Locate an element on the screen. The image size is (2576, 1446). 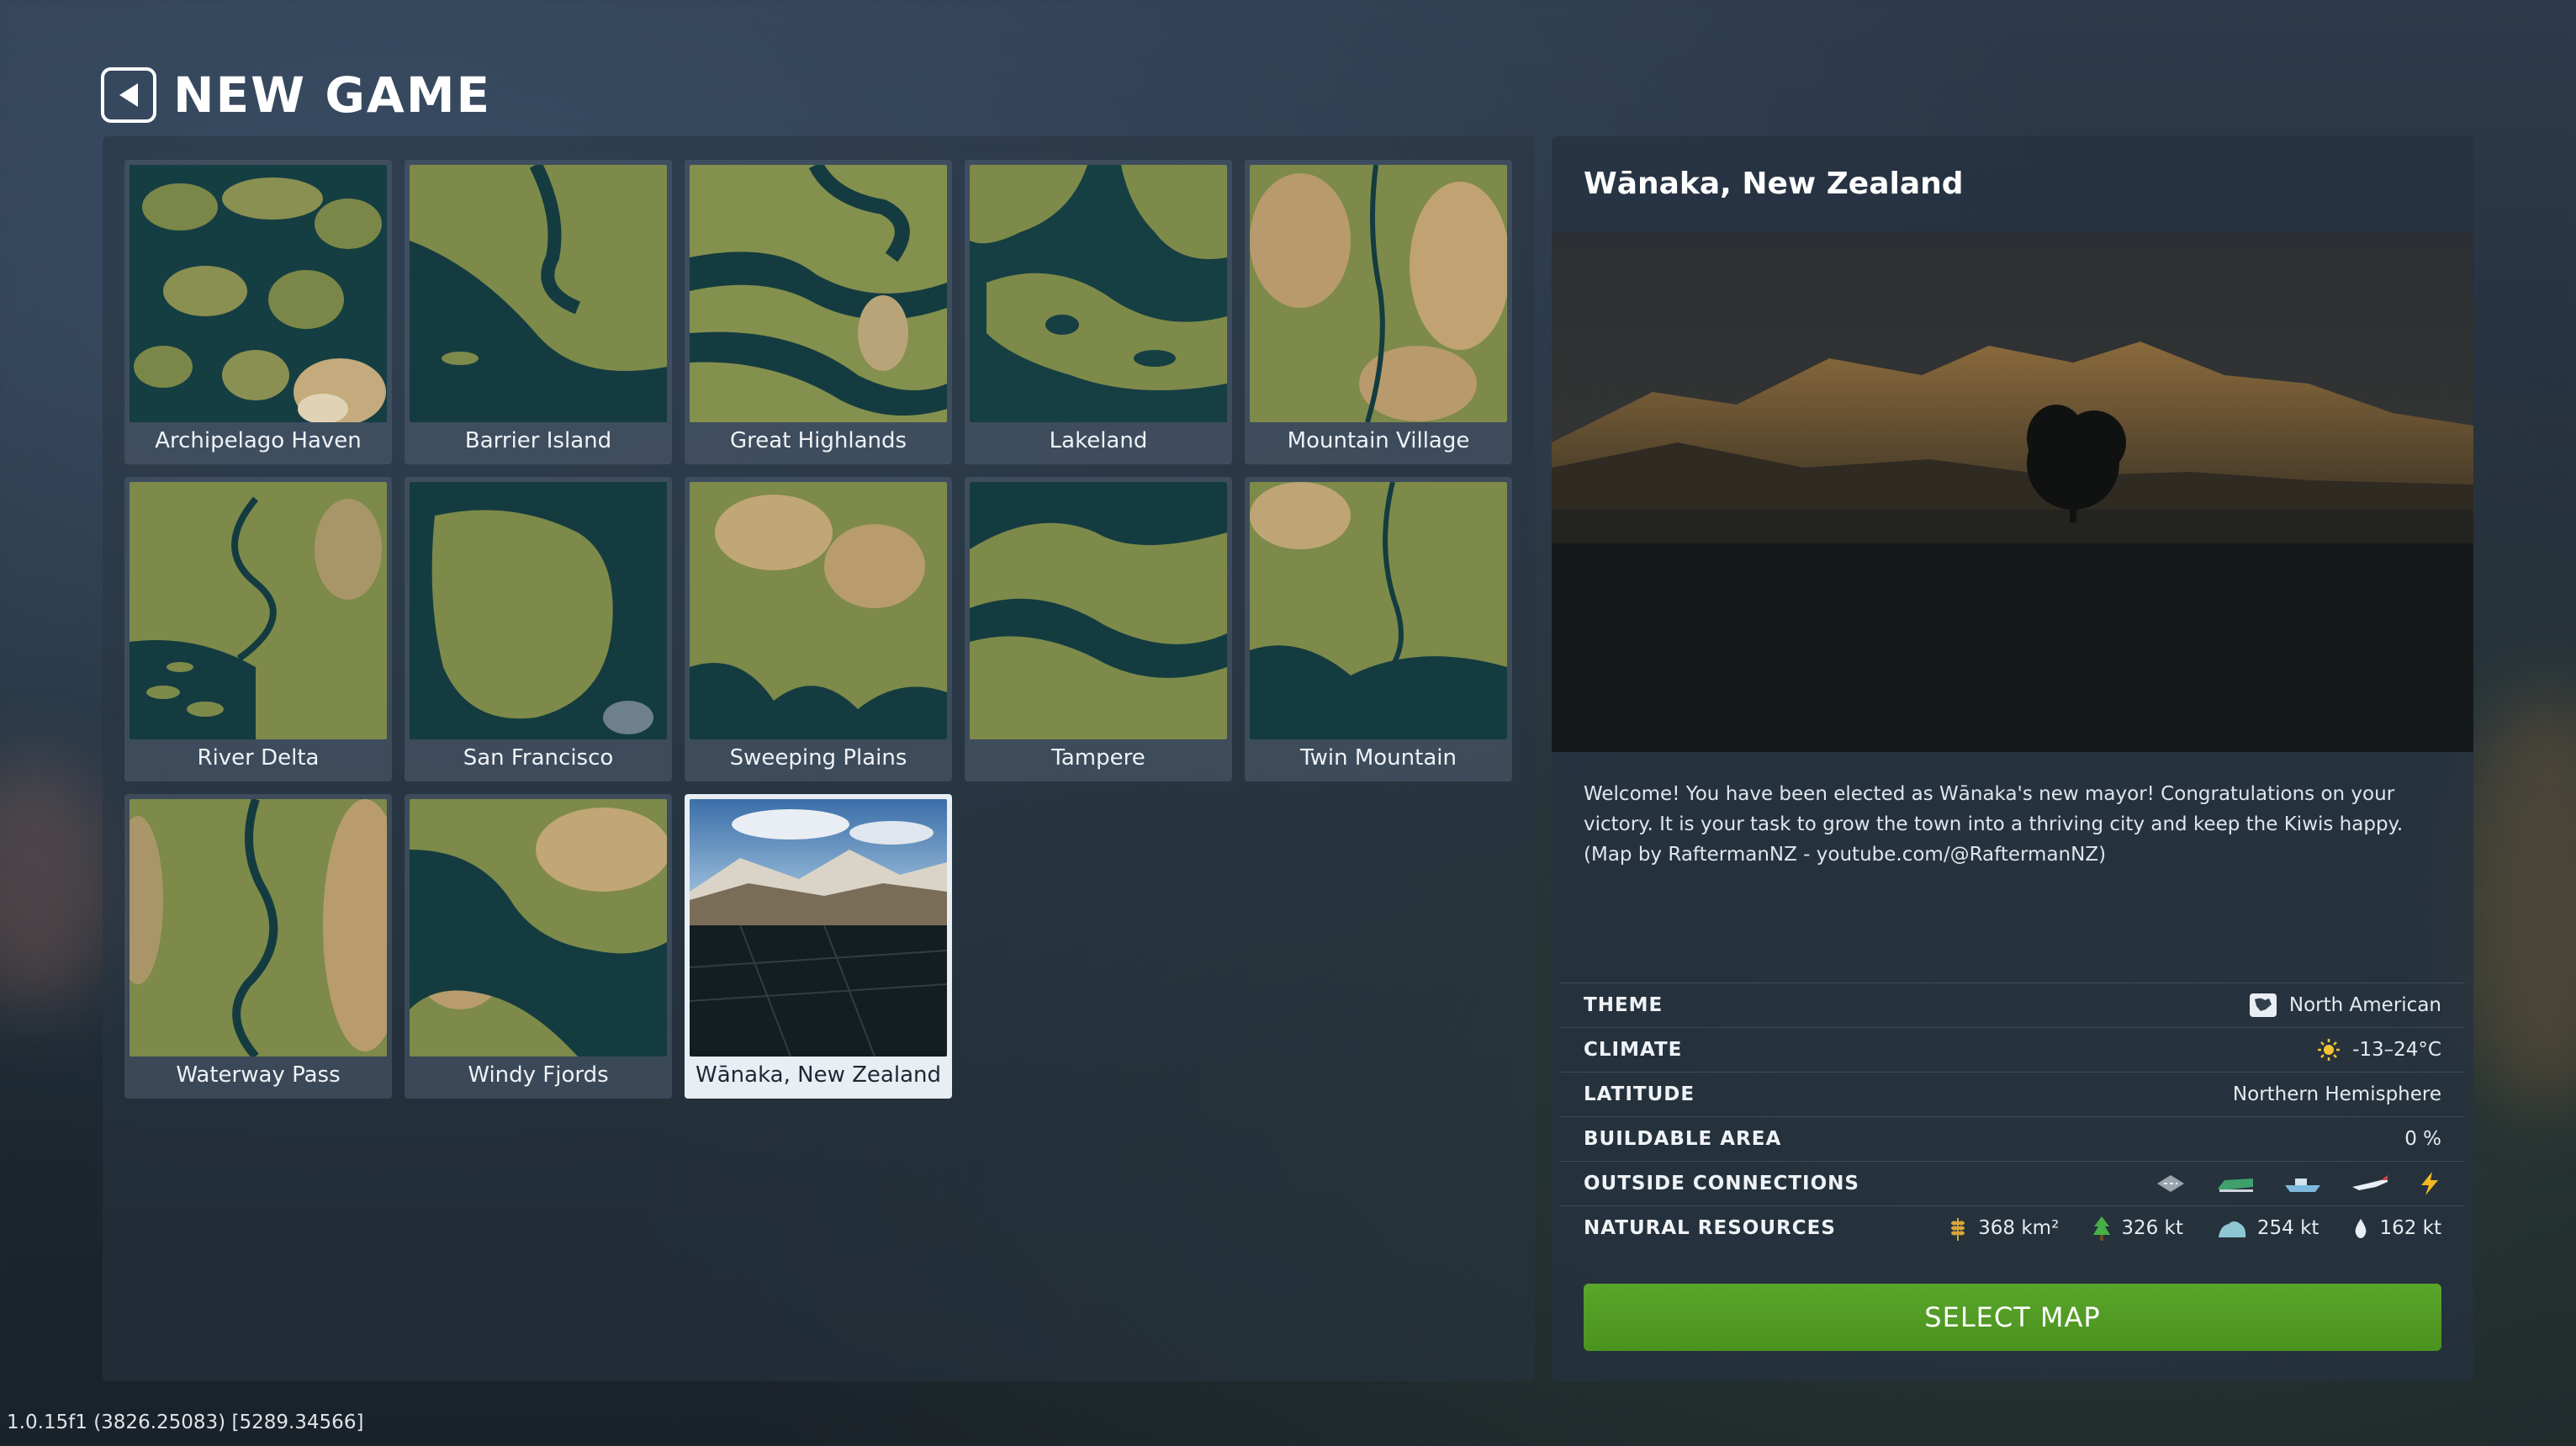
map-preview-image is located at coordinates (2012, 492).